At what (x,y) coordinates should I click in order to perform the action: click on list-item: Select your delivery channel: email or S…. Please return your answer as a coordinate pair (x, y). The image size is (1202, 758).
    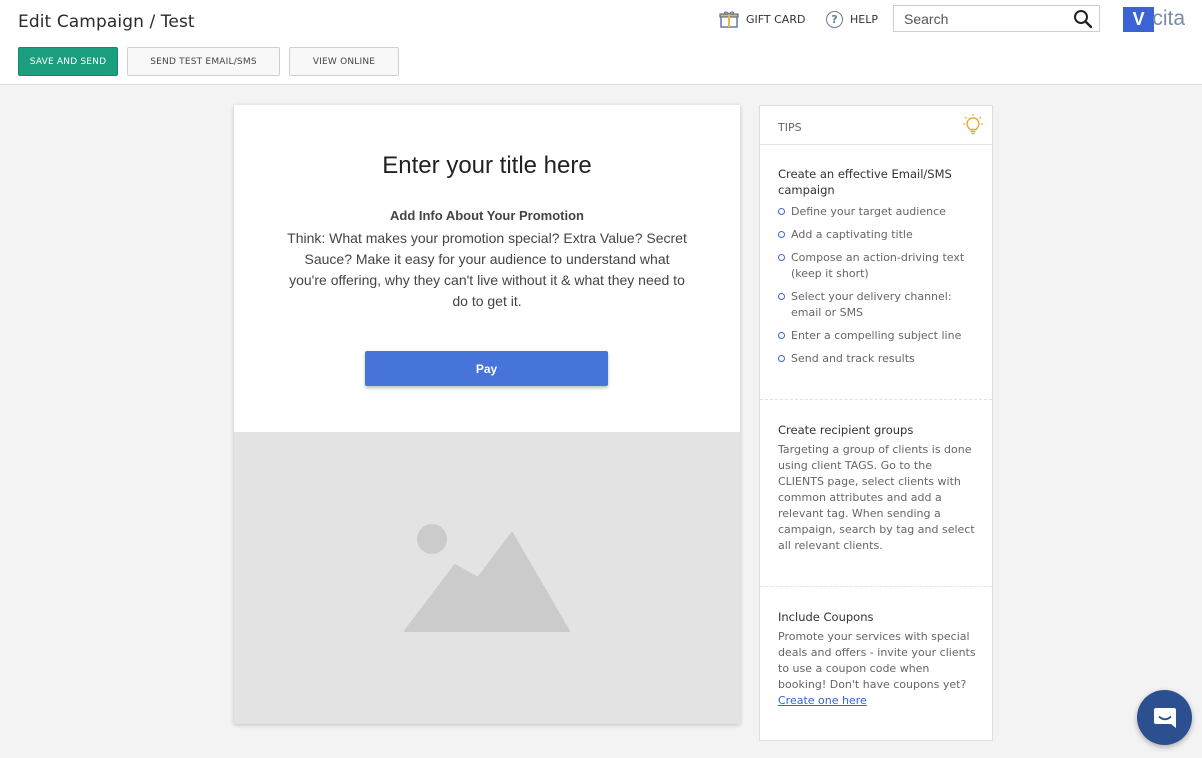
    Looking at the image, I should click on (878, 305).